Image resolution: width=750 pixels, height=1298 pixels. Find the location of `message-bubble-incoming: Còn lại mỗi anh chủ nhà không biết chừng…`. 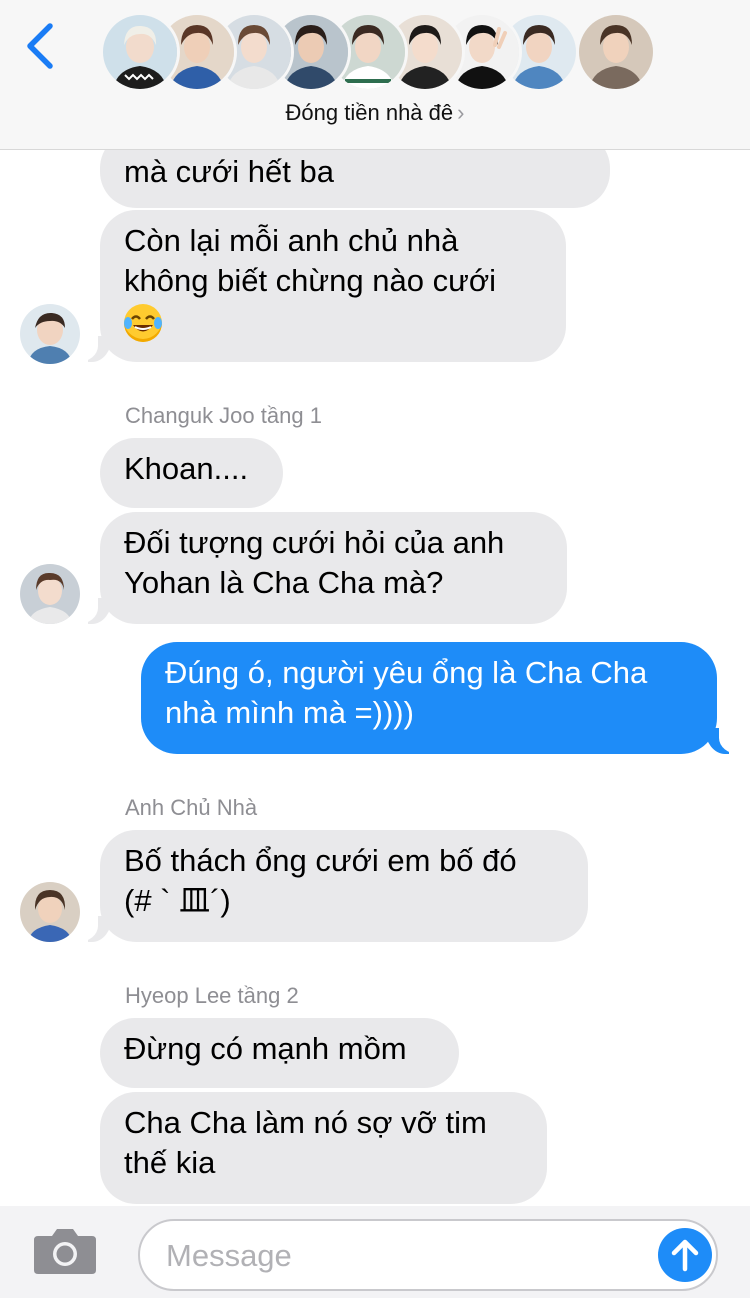

message-bubble-incoming: Còn lại mỗi anh chủ nhà không biết chừng… is located at coordinates (333, 286).